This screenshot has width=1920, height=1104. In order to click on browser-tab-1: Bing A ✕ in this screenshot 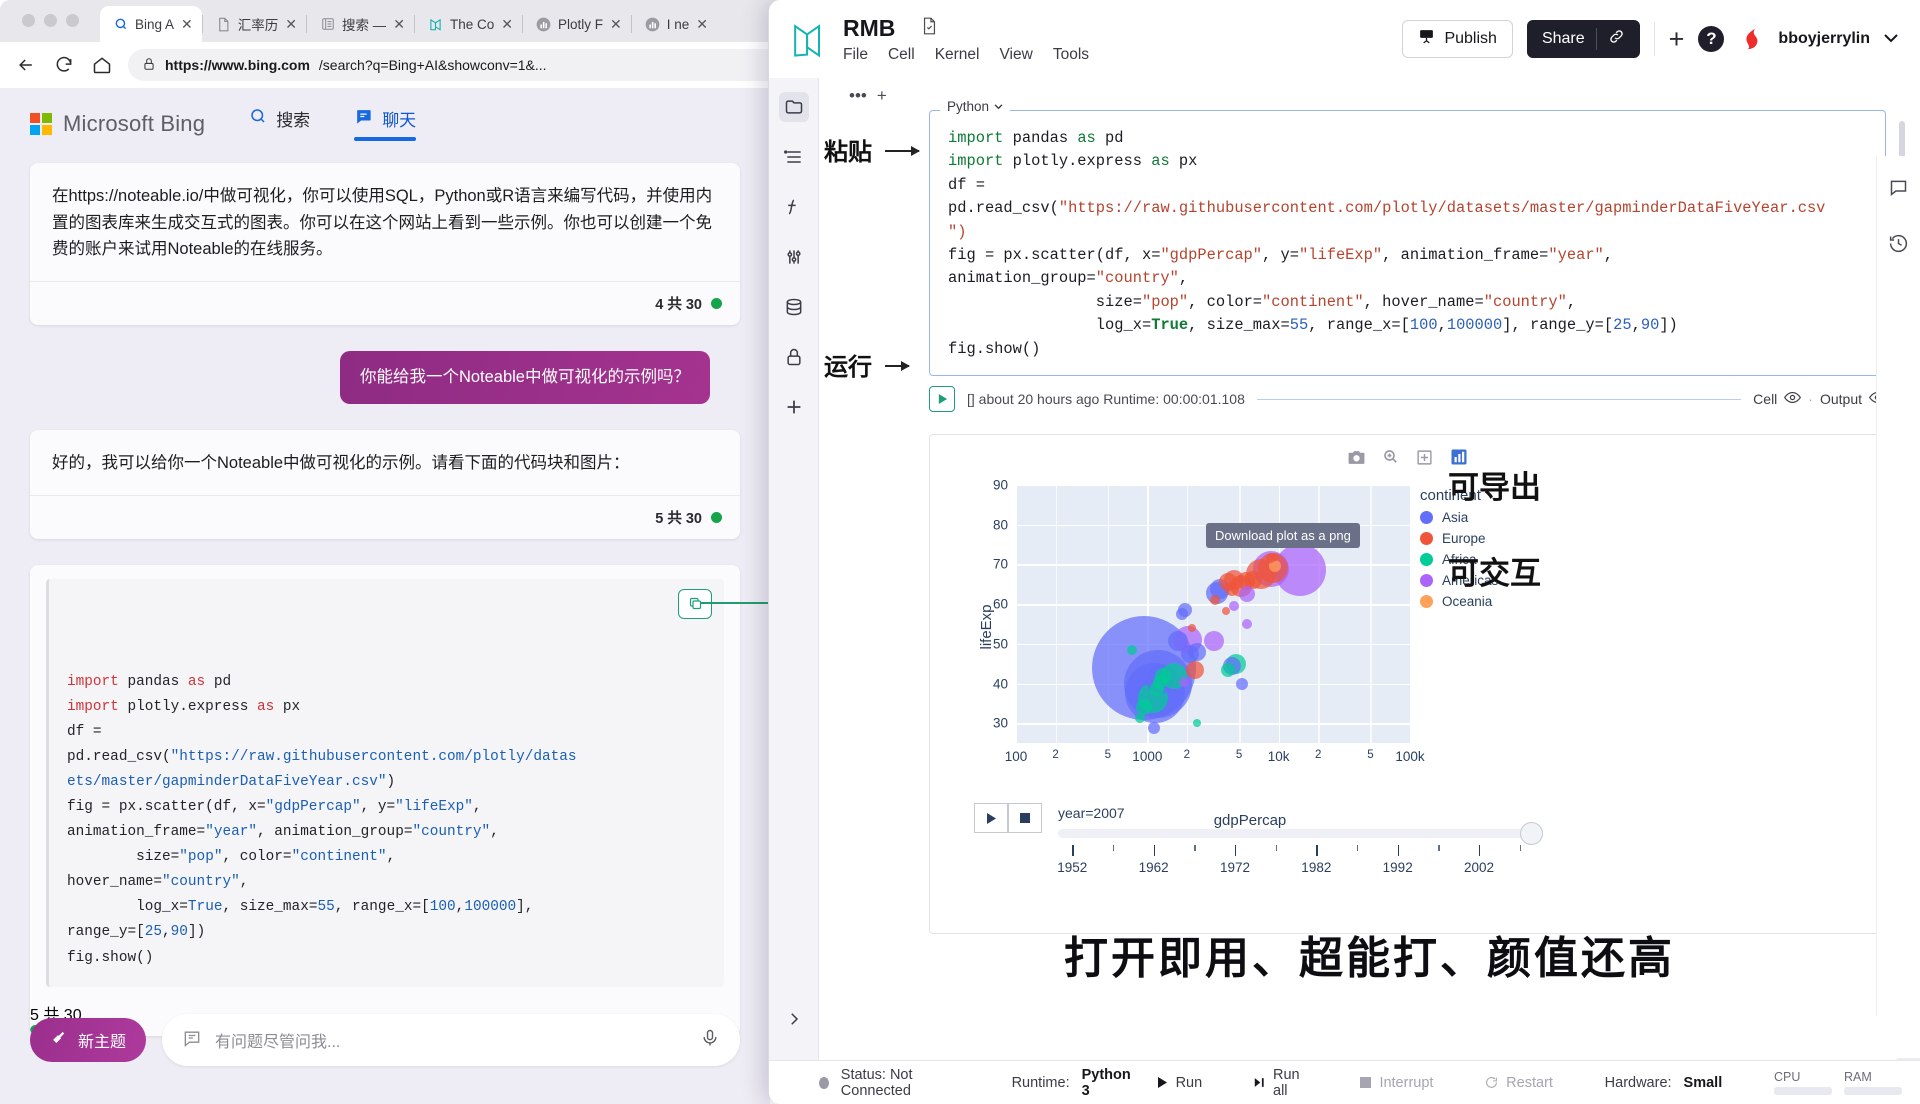, I will do `click(151, 24)`.